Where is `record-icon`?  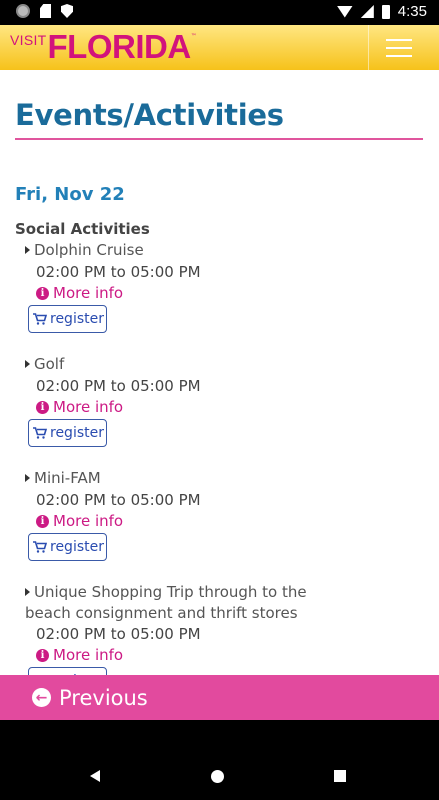 record-icon is located at coordinates (23, 11).